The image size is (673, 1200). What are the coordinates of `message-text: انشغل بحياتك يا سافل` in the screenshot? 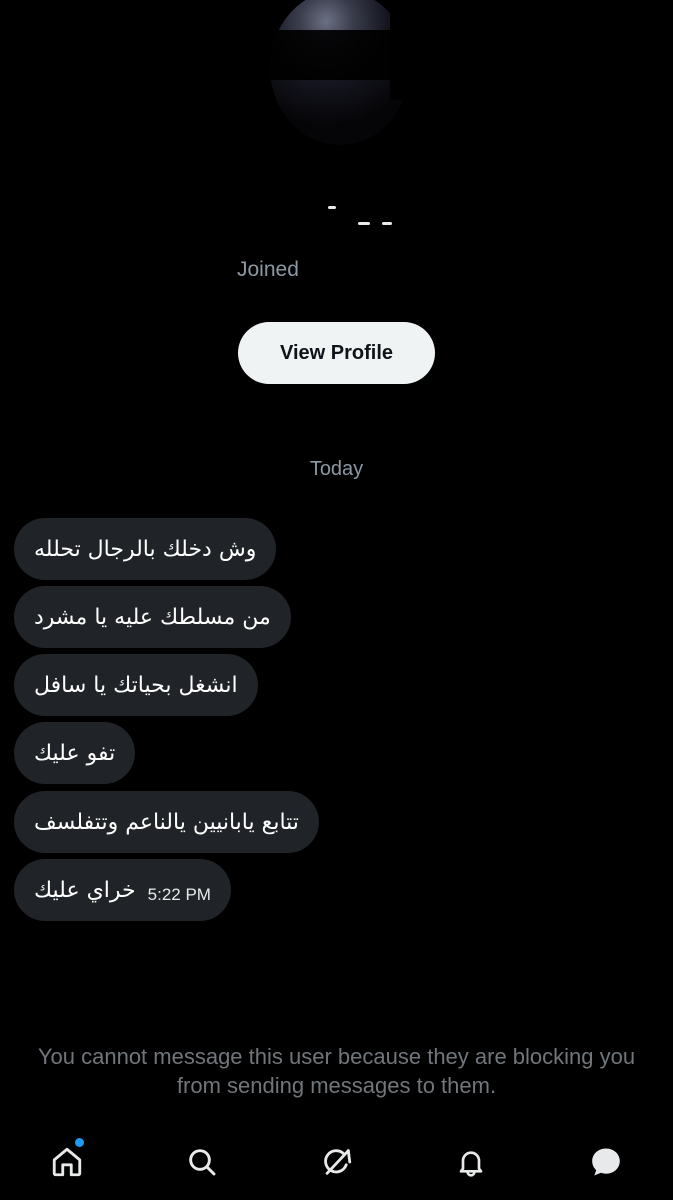 It's located at (136, 685).